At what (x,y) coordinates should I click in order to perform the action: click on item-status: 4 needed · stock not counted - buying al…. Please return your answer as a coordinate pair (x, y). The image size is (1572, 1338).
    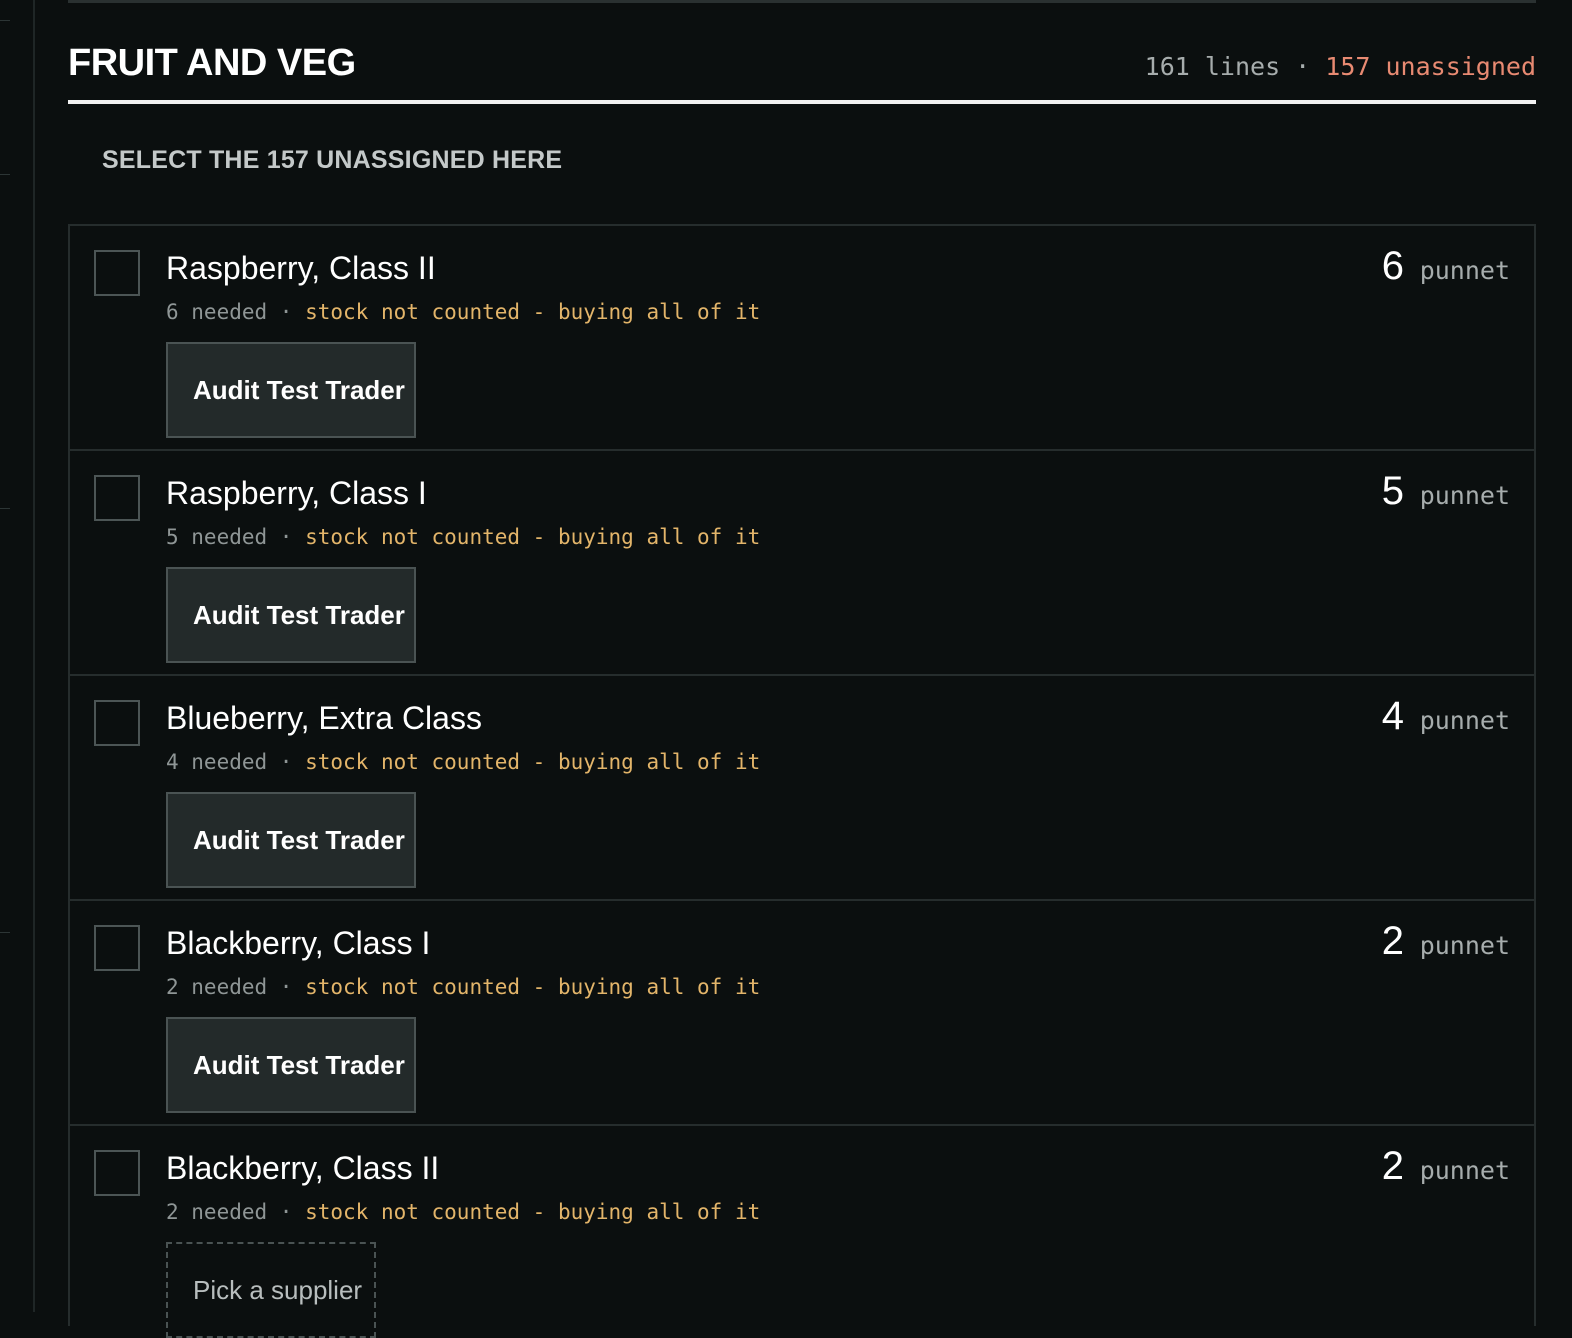
    Looking at the image, I should click on (463, 762).